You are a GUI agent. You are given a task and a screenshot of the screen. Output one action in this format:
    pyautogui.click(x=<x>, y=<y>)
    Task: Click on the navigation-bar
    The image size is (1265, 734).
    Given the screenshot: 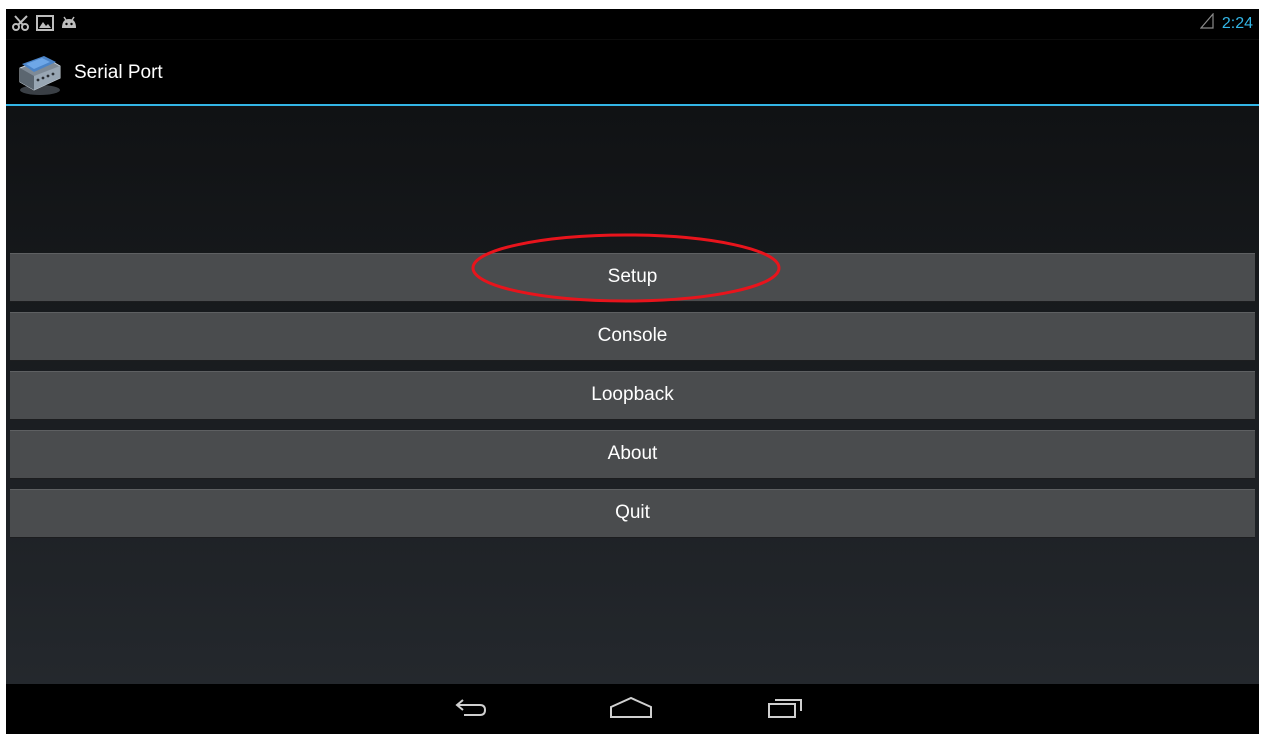 What is the action you would take?
    pyautogui.click(x=632, y=709)
    